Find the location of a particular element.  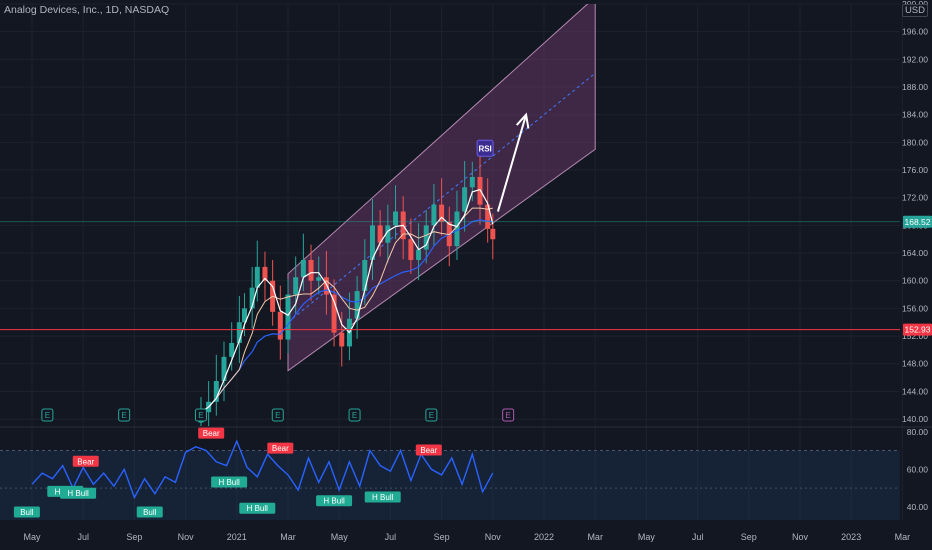

x-tick-label: 2021 is located at coordinates (237, 537).